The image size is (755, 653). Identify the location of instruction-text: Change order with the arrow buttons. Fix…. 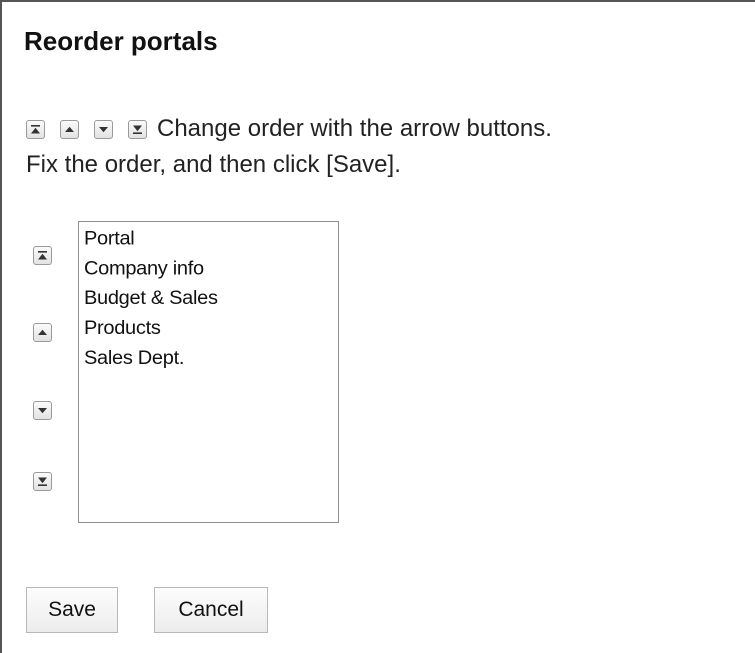
(289, 147).